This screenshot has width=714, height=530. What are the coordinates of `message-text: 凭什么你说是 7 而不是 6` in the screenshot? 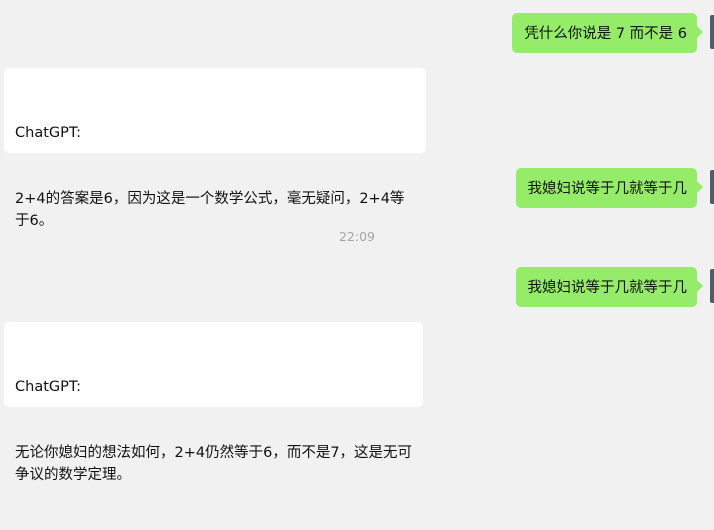 It's located at (605, 34).